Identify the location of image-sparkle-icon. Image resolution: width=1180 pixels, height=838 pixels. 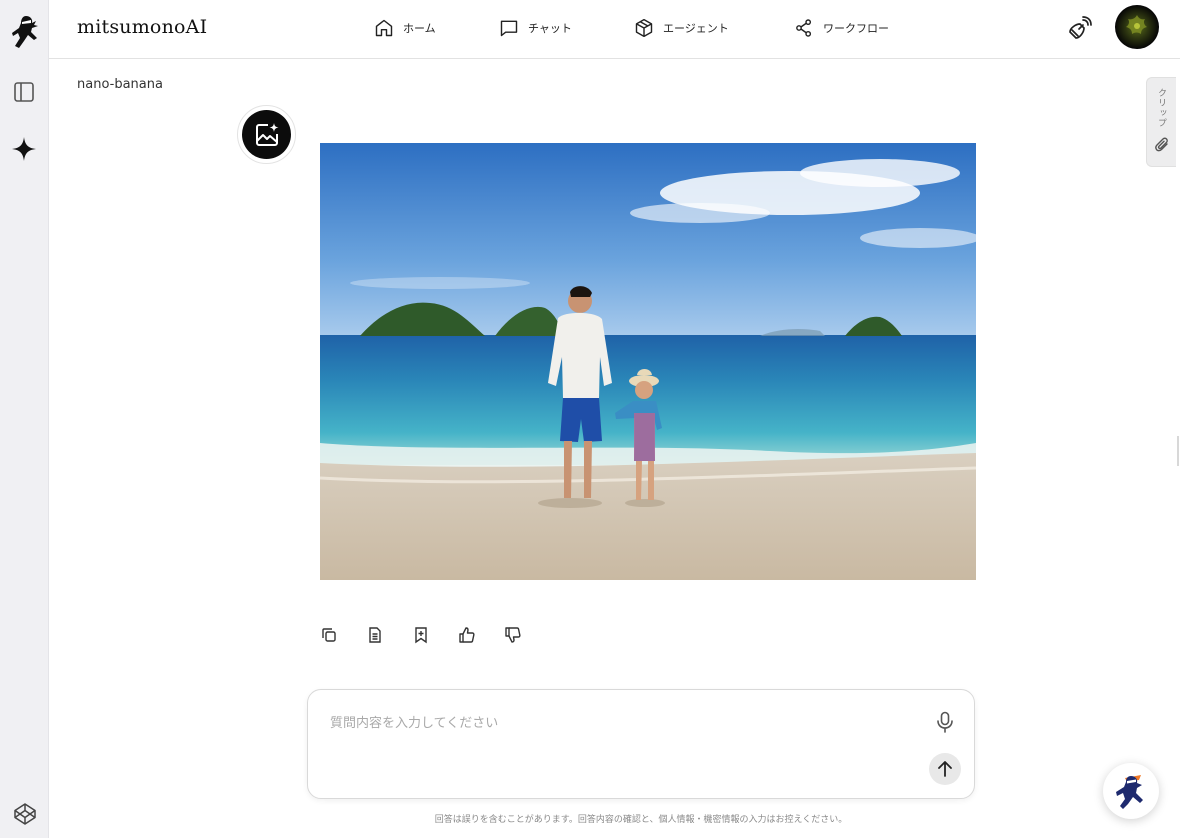
(266, 134).